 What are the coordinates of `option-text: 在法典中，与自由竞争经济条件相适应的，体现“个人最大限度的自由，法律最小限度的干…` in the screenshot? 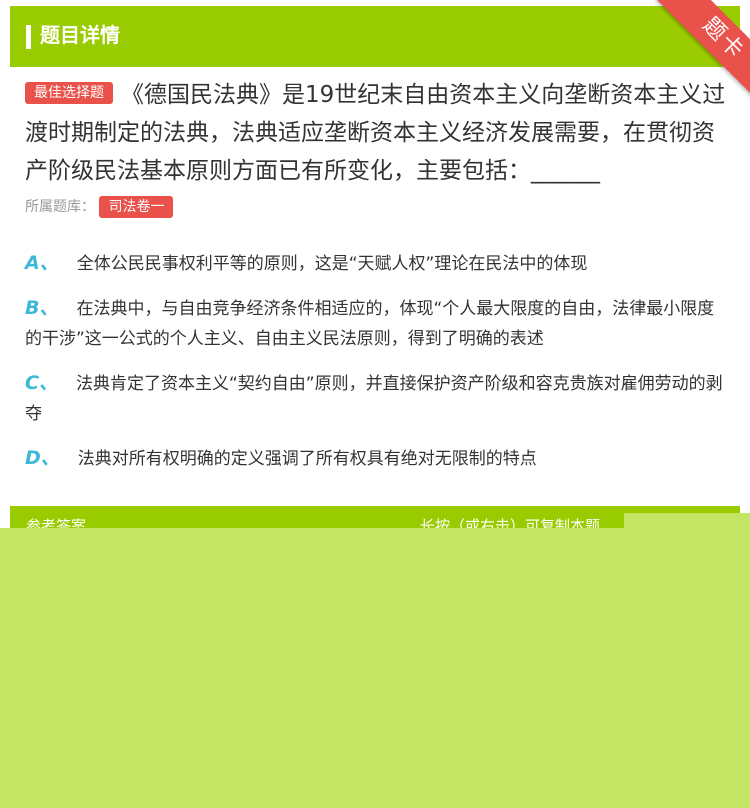 It's located at (370, 324).